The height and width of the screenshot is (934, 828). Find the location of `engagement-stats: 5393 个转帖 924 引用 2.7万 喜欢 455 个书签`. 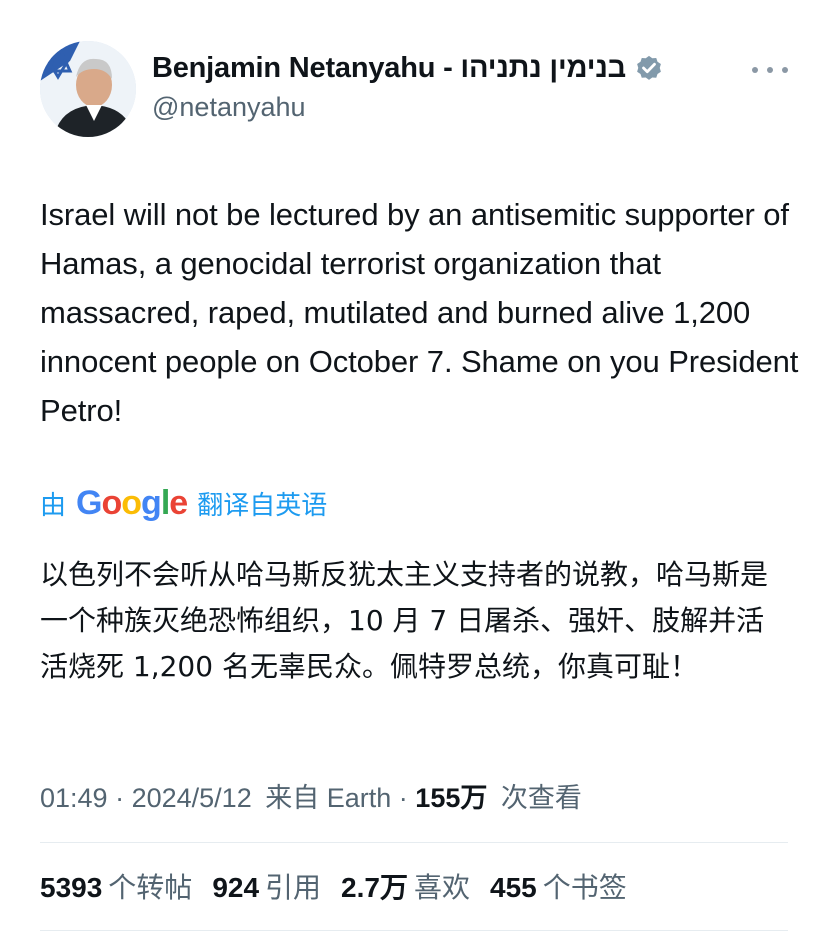

engagement-stats: 5393 个转帖 924 引用 2.7万 喜欢 455 个书签 is located at coordinates (343, 886).